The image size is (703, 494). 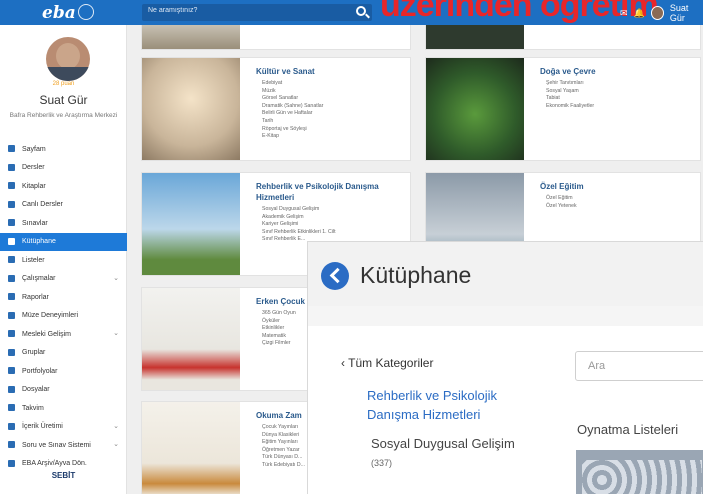 What do you see at coordinates (382, 463) in the screenshot?
I see `subcategory-count: (337)` at bounding box center [382, 463].